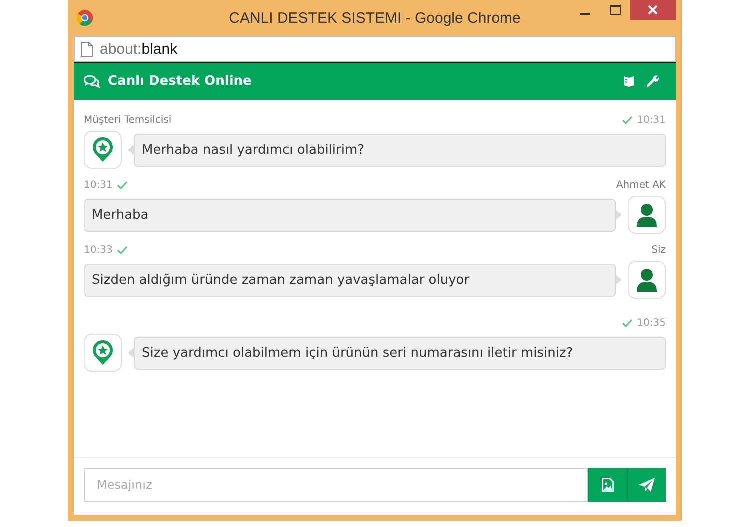 Image resolution: width=750 pixels, height=527 pixels. I want to click on sender-name: Siz, so click(659, 250).